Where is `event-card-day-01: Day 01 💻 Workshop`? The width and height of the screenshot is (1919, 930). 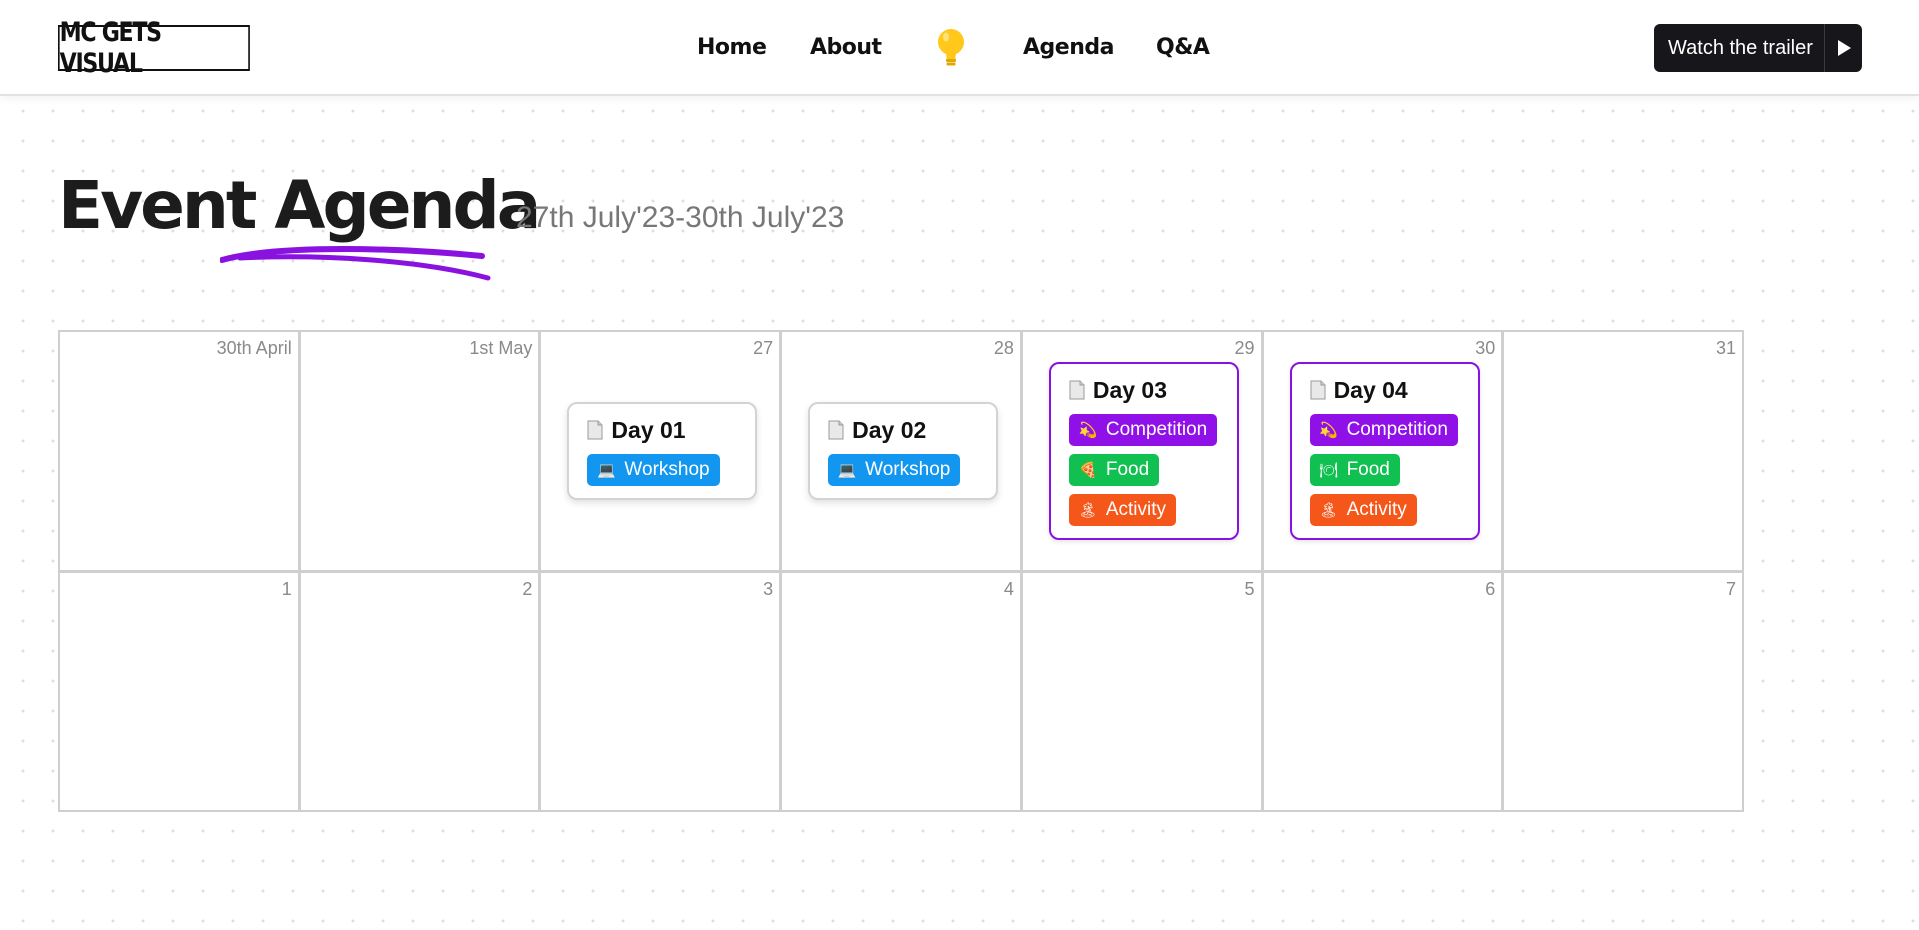
event-card-day-01: Day 01 💻 Workshop is located at coordinates (662, 451).